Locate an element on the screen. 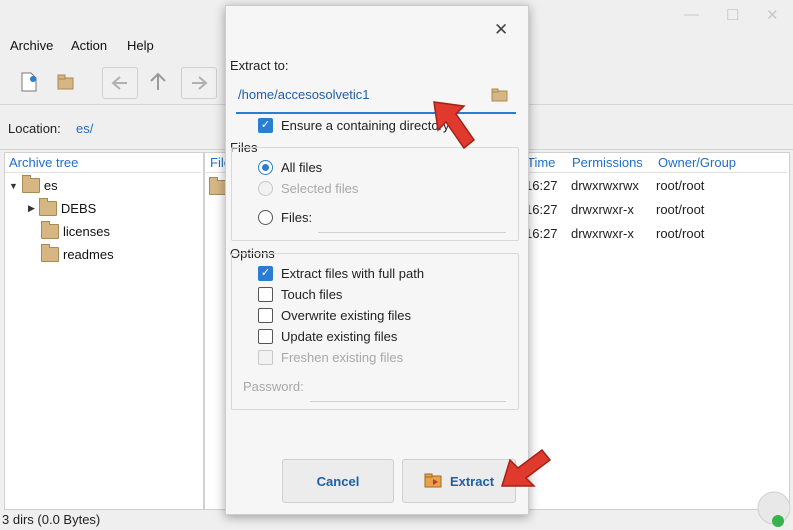 The height and width of the screenshot is (530, 793). new-document-icon is located at coordinates (29, 82).